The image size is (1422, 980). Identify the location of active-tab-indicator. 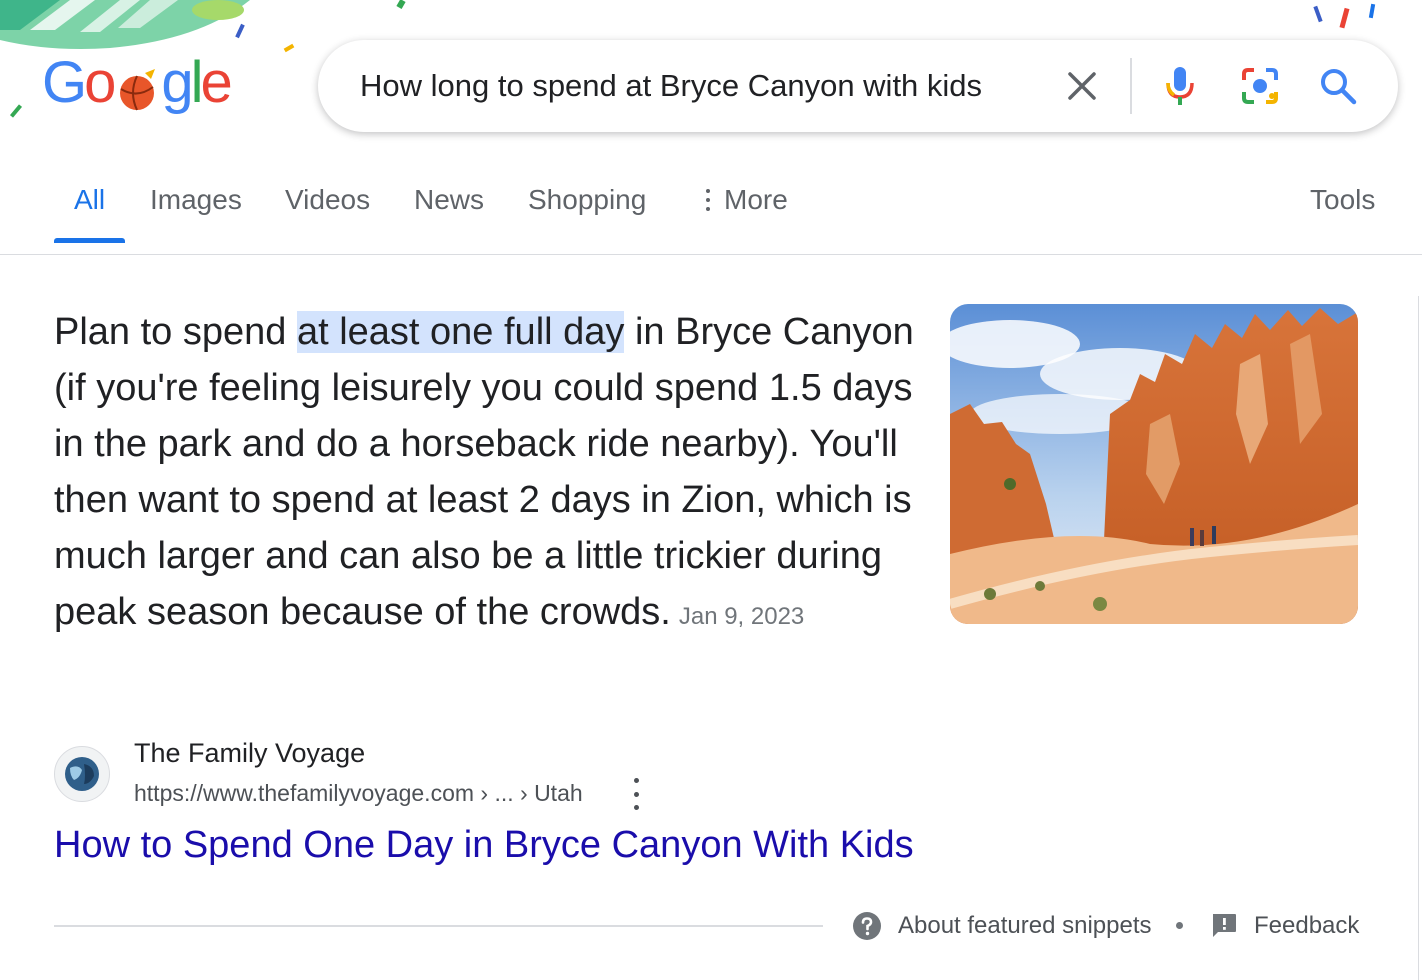
(89, 240).